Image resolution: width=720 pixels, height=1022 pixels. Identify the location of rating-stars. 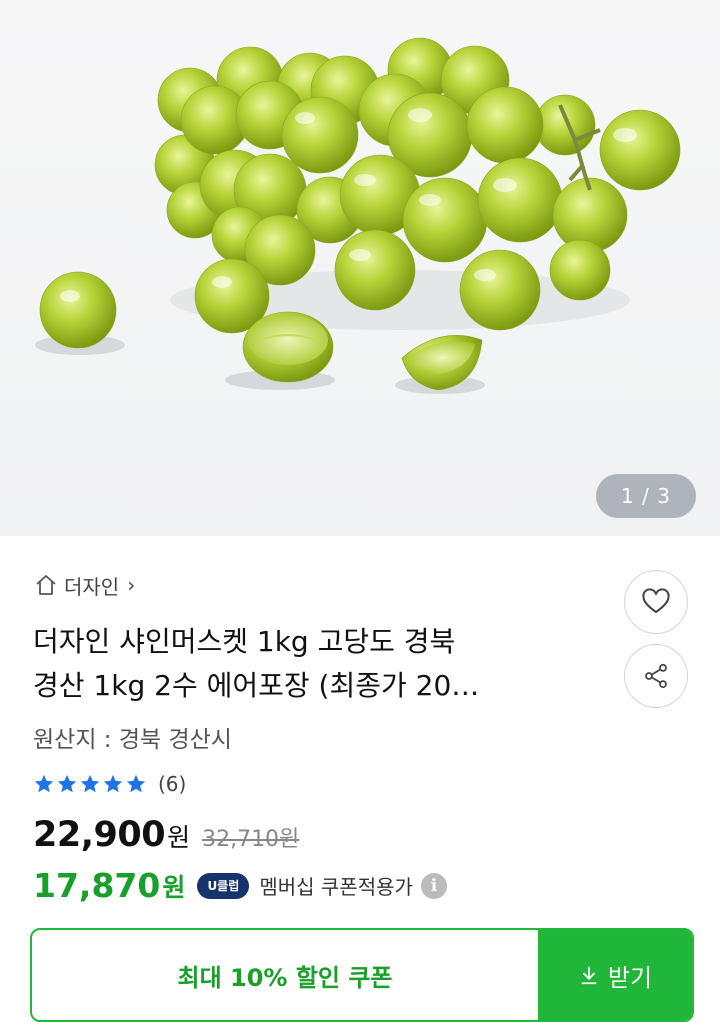
(90, 784).